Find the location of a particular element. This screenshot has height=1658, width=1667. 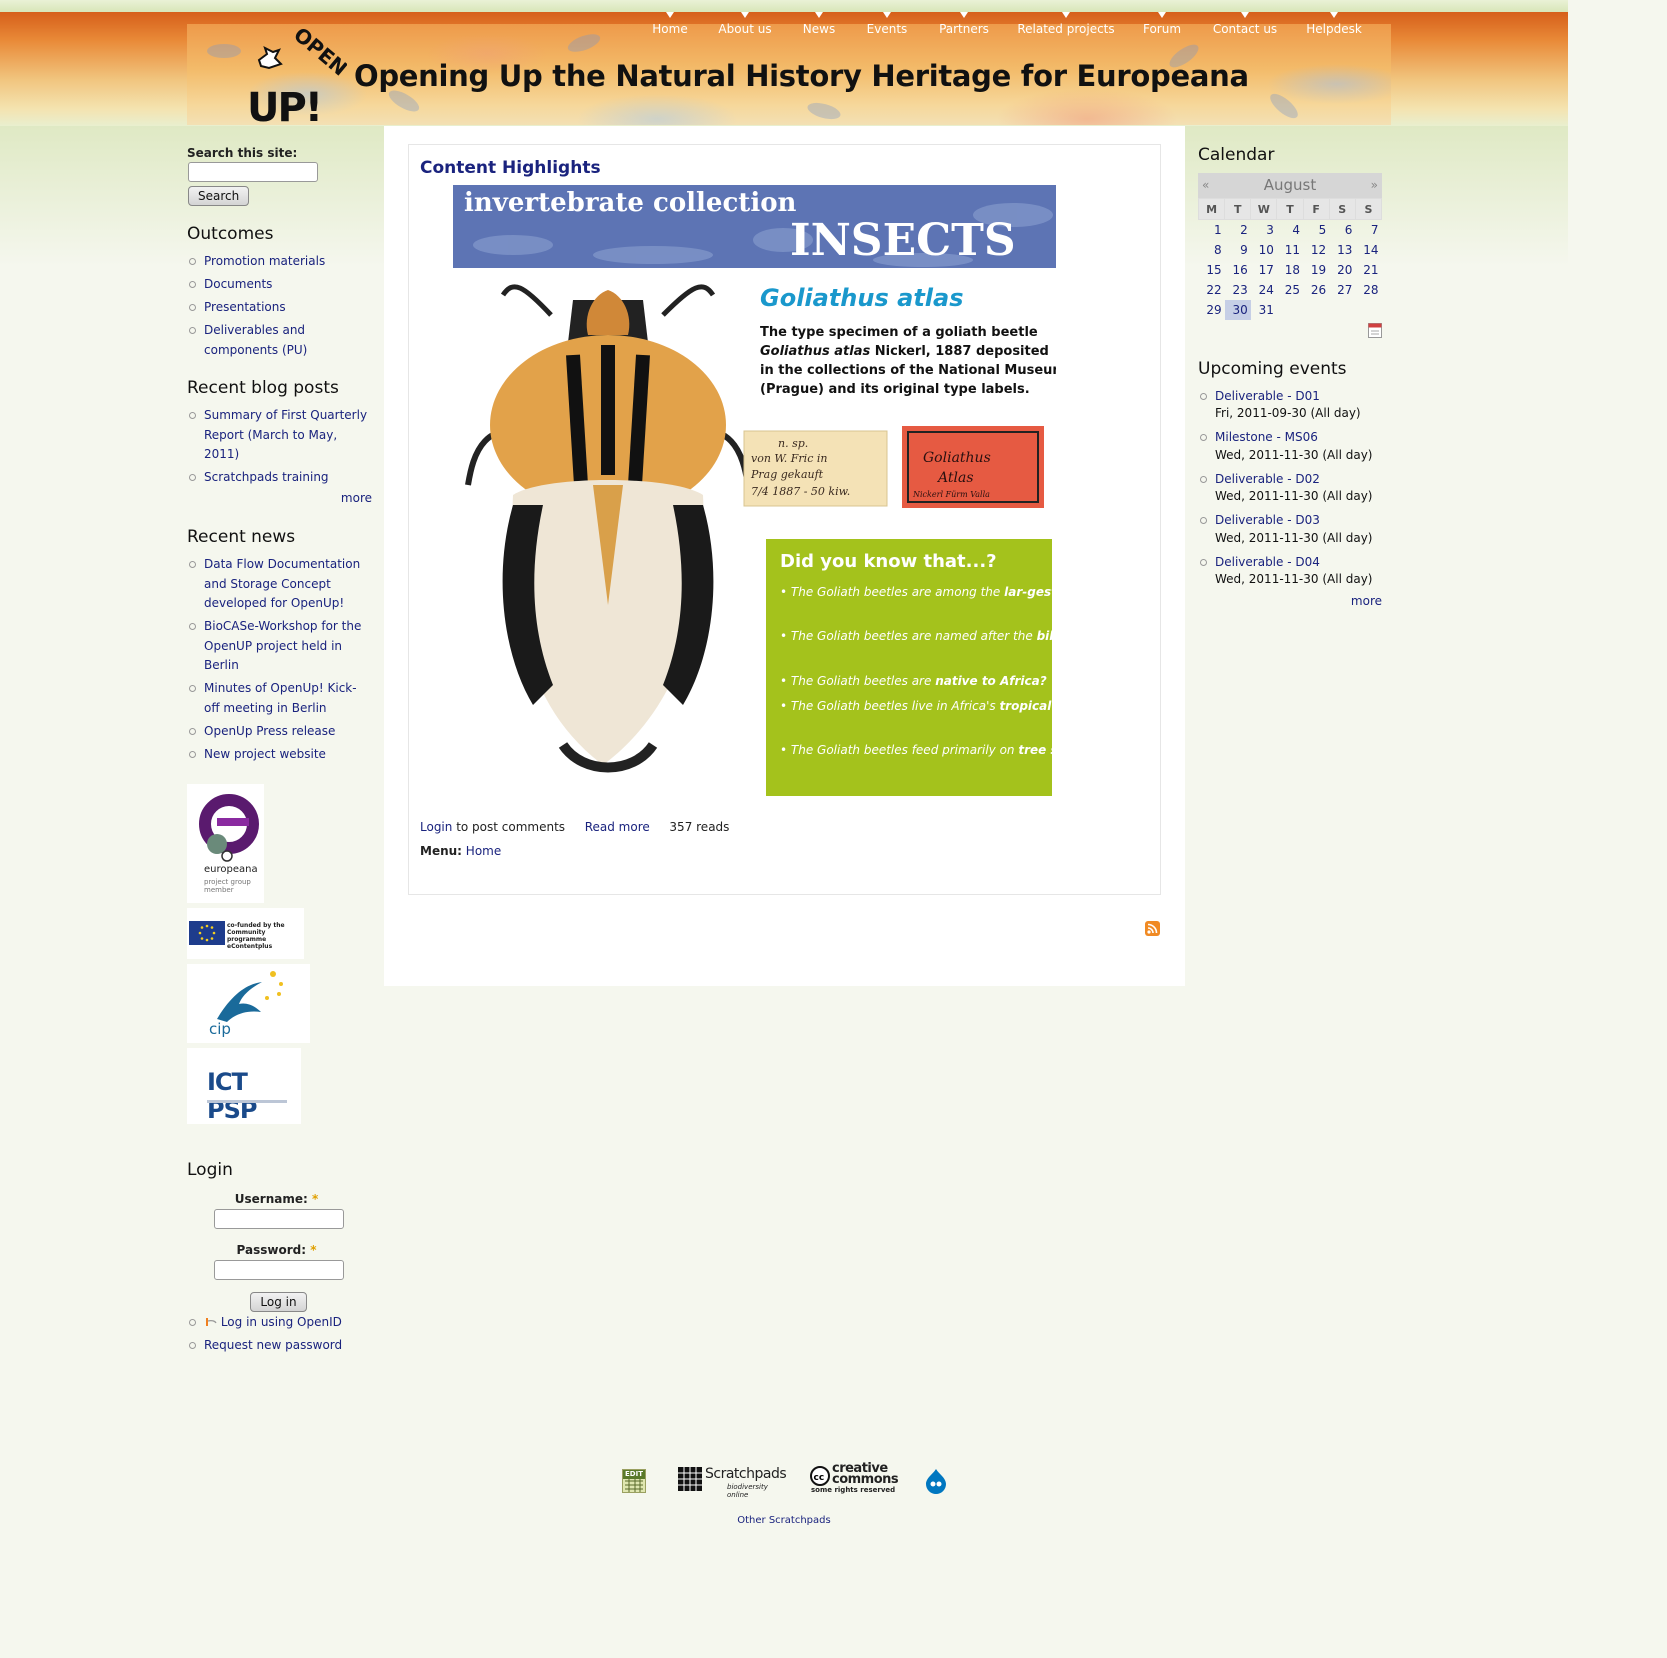

event-item: Deliverable - D02 is located at coordinates (1290, 480).